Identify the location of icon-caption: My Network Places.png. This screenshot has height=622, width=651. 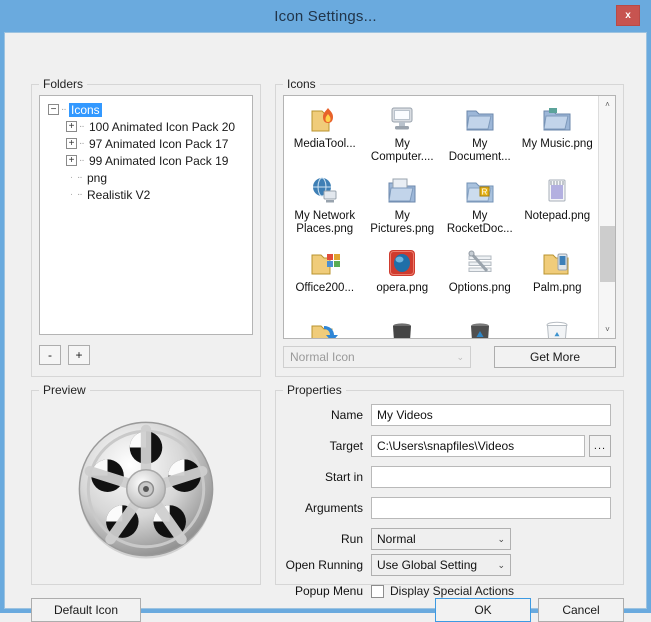
(325, 222).